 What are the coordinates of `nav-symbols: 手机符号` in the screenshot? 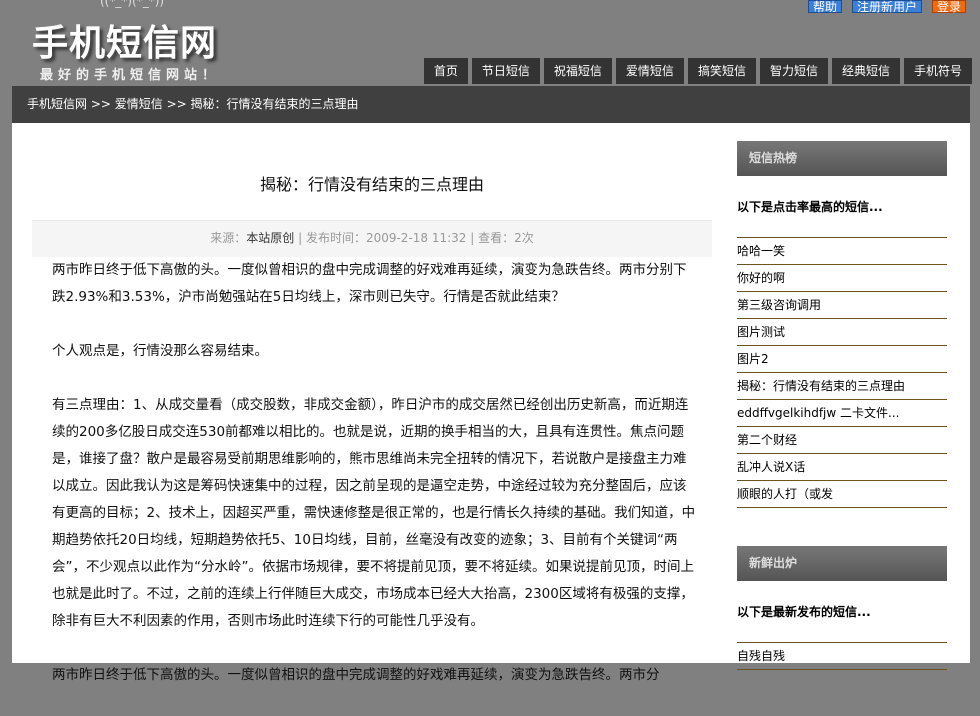 It's located at (937, 71).